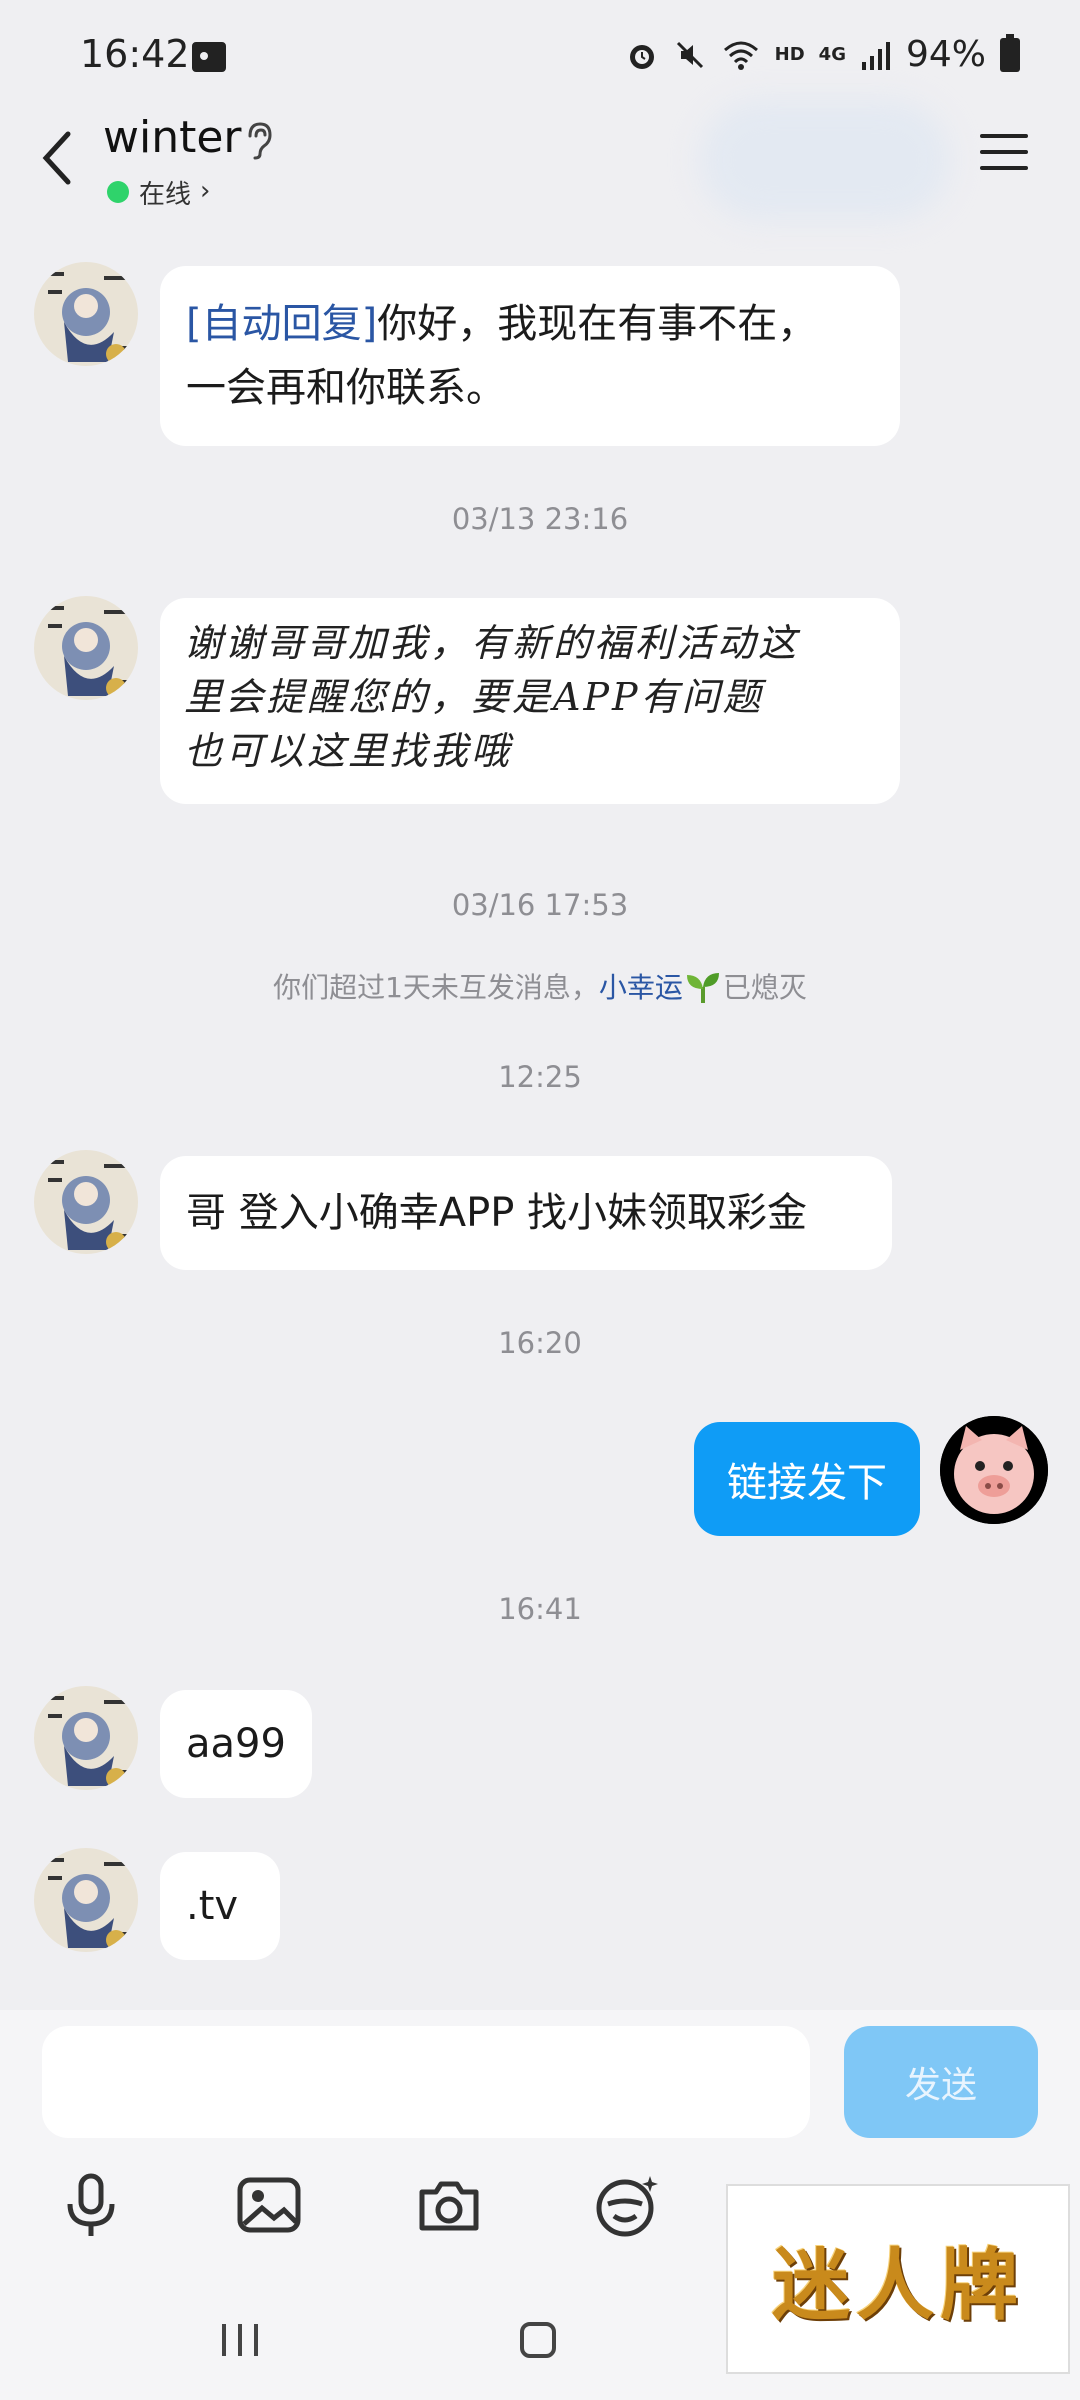  Describe the element at coordinates (348, 751) in the screenshot. I see `message-line: 也可以这里找我哦` at that location.